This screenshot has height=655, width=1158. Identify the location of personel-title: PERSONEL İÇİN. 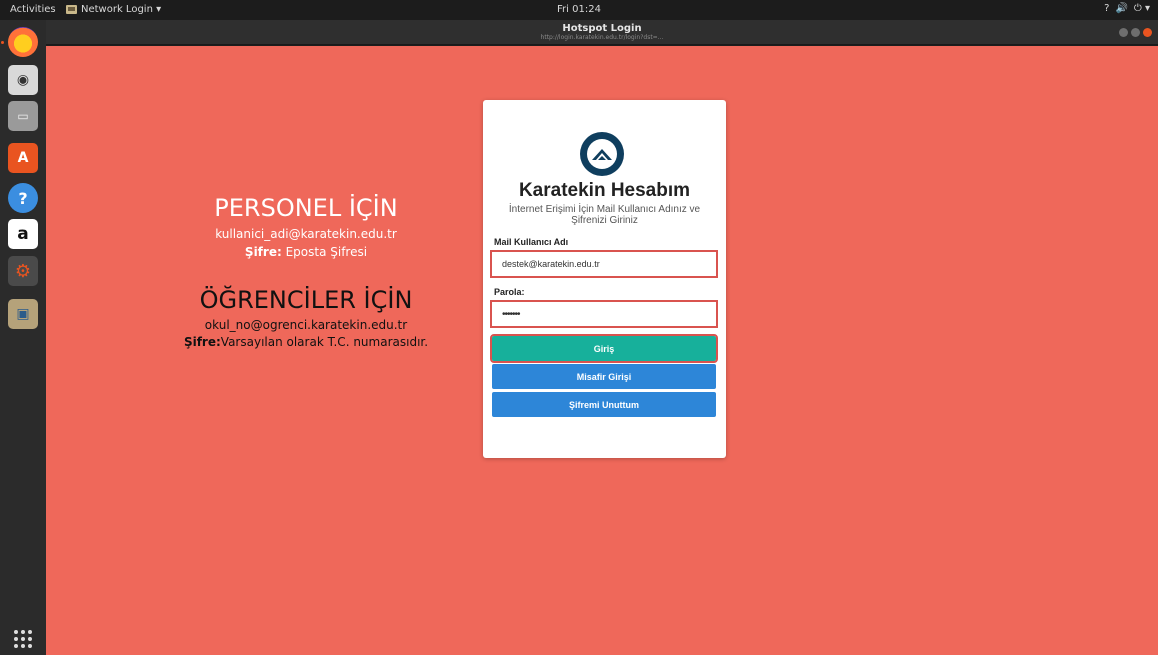
(306, 208).